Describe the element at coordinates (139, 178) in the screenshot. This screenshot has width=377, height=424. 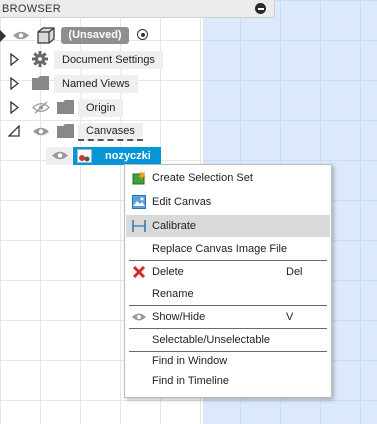
I see `selection-set-icon` at that location.